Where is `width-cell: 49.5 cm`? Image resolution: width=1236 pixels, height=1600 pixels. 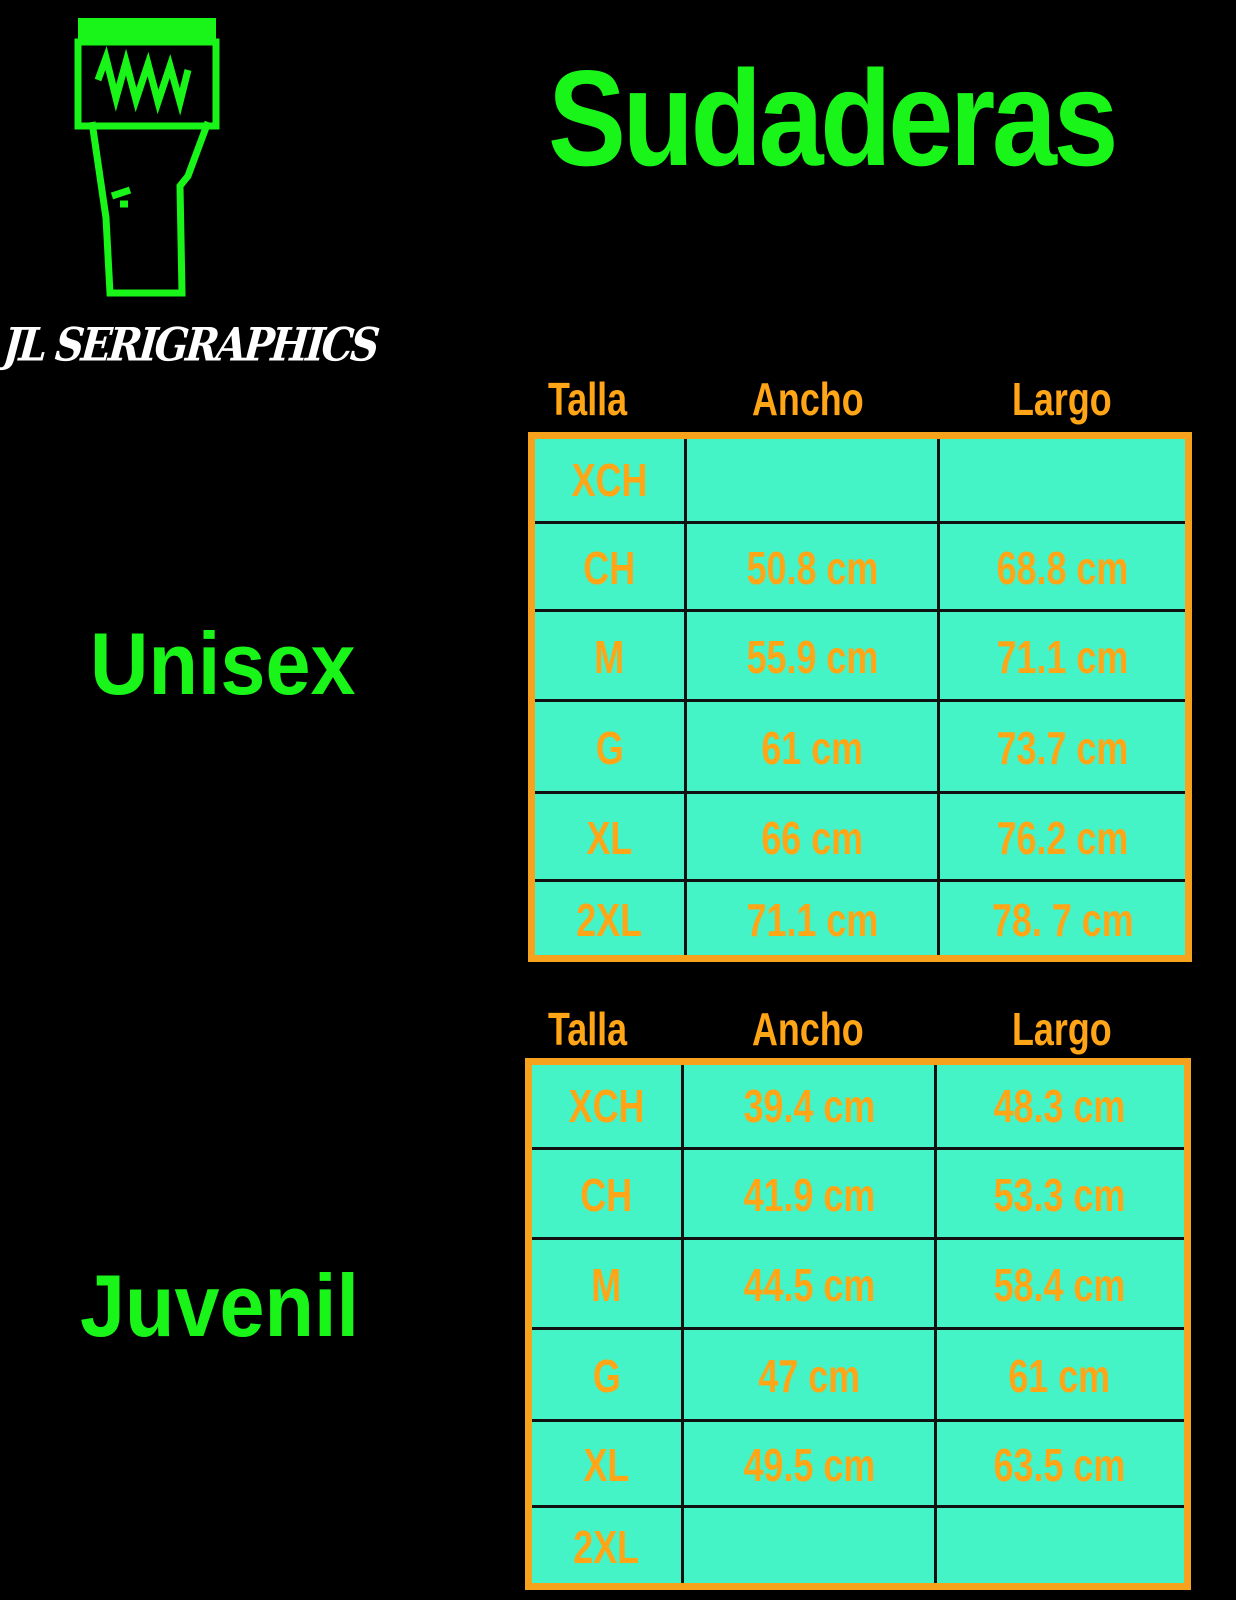 width-cell: 49.5 cm is located at coordinates (809, 1465).